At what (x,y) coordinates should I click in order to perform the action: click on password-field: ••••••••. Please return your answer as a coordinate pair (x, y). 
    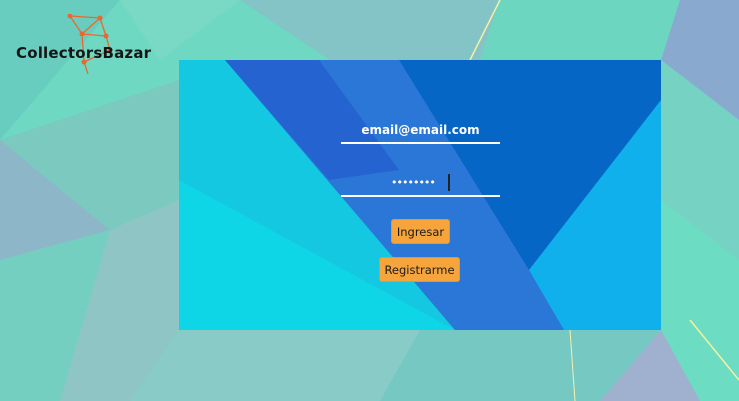
    Looking at the image, I should click on (420, 183).